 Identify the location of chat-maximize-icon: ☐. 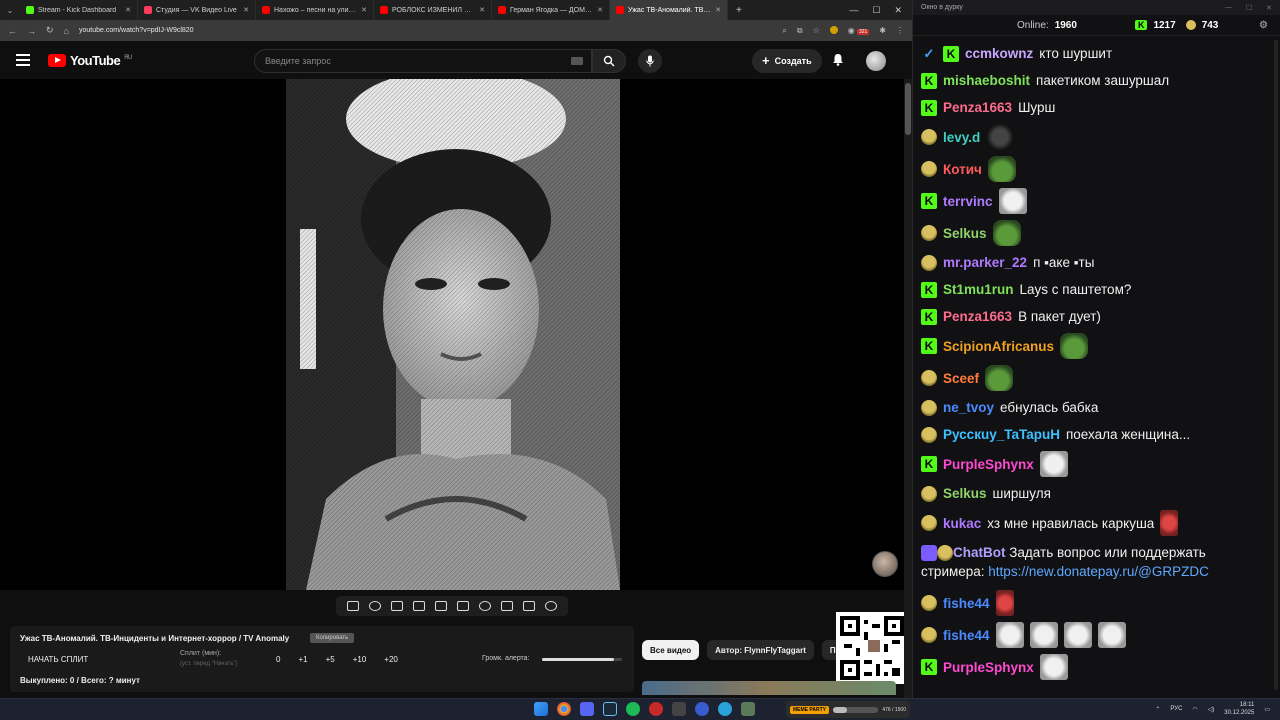
(1249, 8).